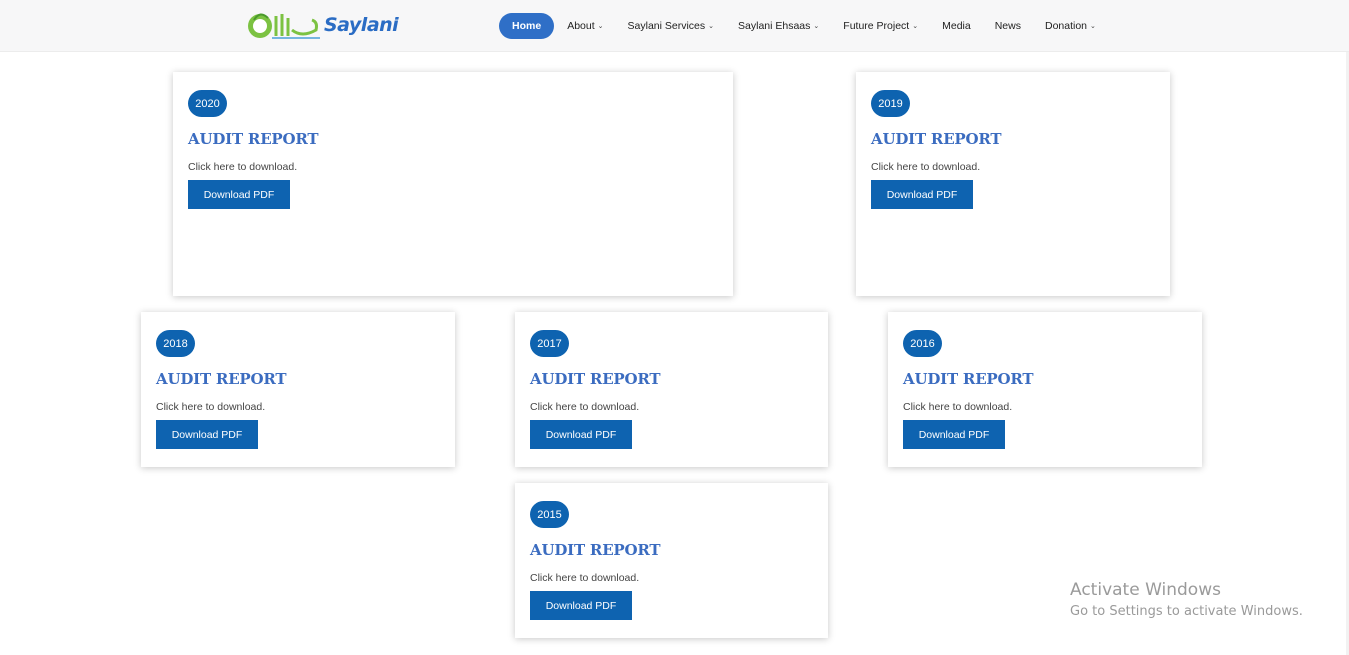 The image size is (1349, 655). I want to click on saylani-logo: Saylani, so click(322, 26).